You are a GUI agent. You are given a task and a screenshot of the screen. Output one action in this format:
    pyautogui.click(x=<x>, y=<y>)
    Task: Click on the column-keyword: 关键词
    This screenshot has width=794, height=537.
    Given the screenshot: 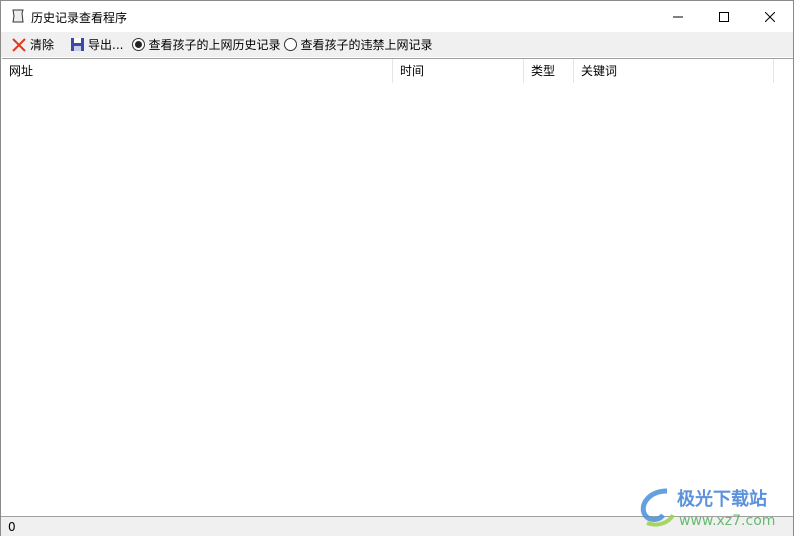 What is the action you would take?
    pyautogui.click(x=674, y=71)
    